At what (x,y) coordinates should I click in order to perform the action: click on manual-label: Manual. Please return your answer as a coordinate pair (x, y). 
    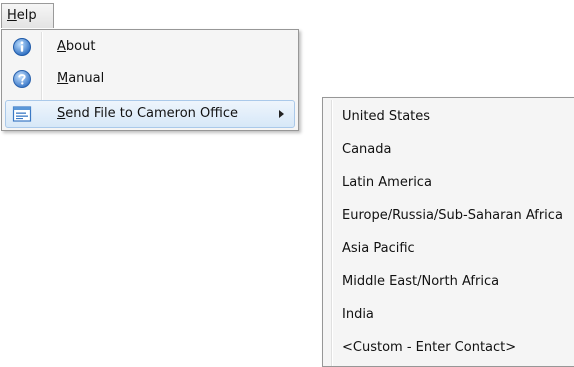
    Looking at the image, I should click on (81, 78).